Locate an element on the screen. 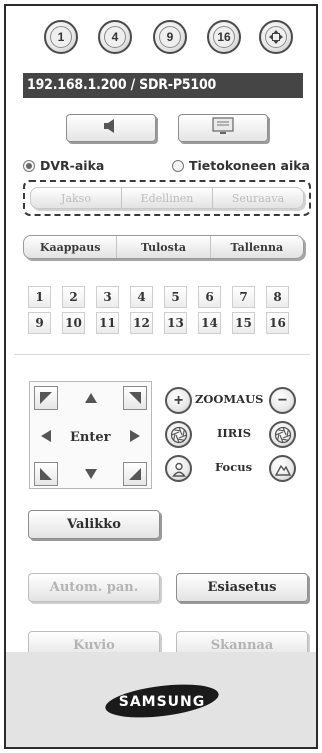  arrow-up-icon is located at coordinates (91, 398).